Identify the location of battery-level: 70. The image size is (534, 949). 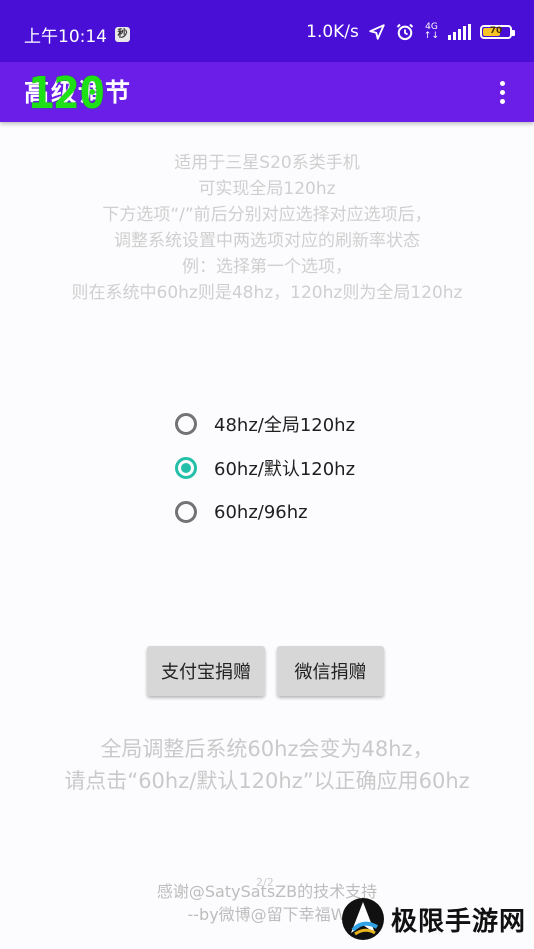
(496, 31).